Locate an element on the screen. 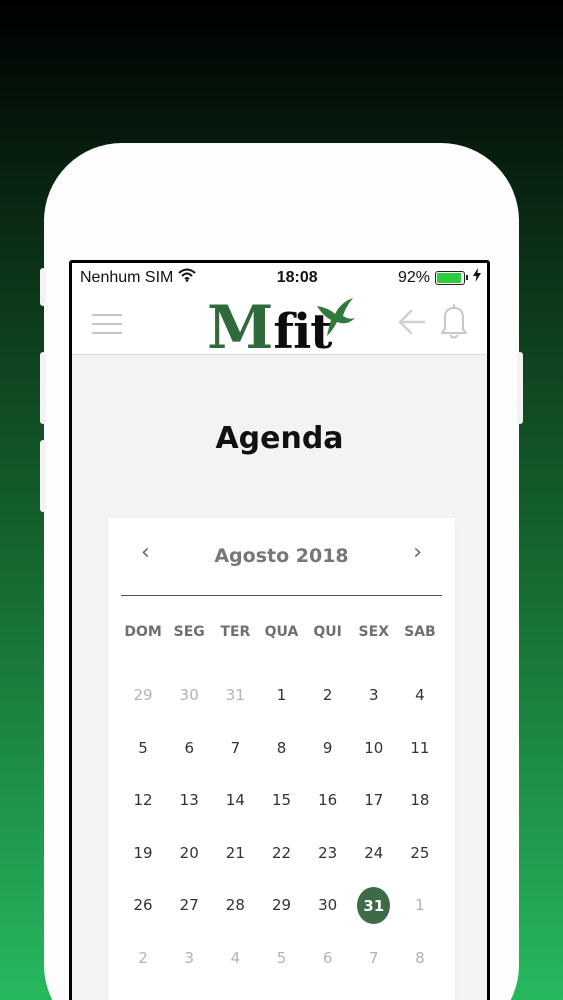 This screenshot has height=1000, width=563. calendar-day: 19 is located at coordinates (143, 862).